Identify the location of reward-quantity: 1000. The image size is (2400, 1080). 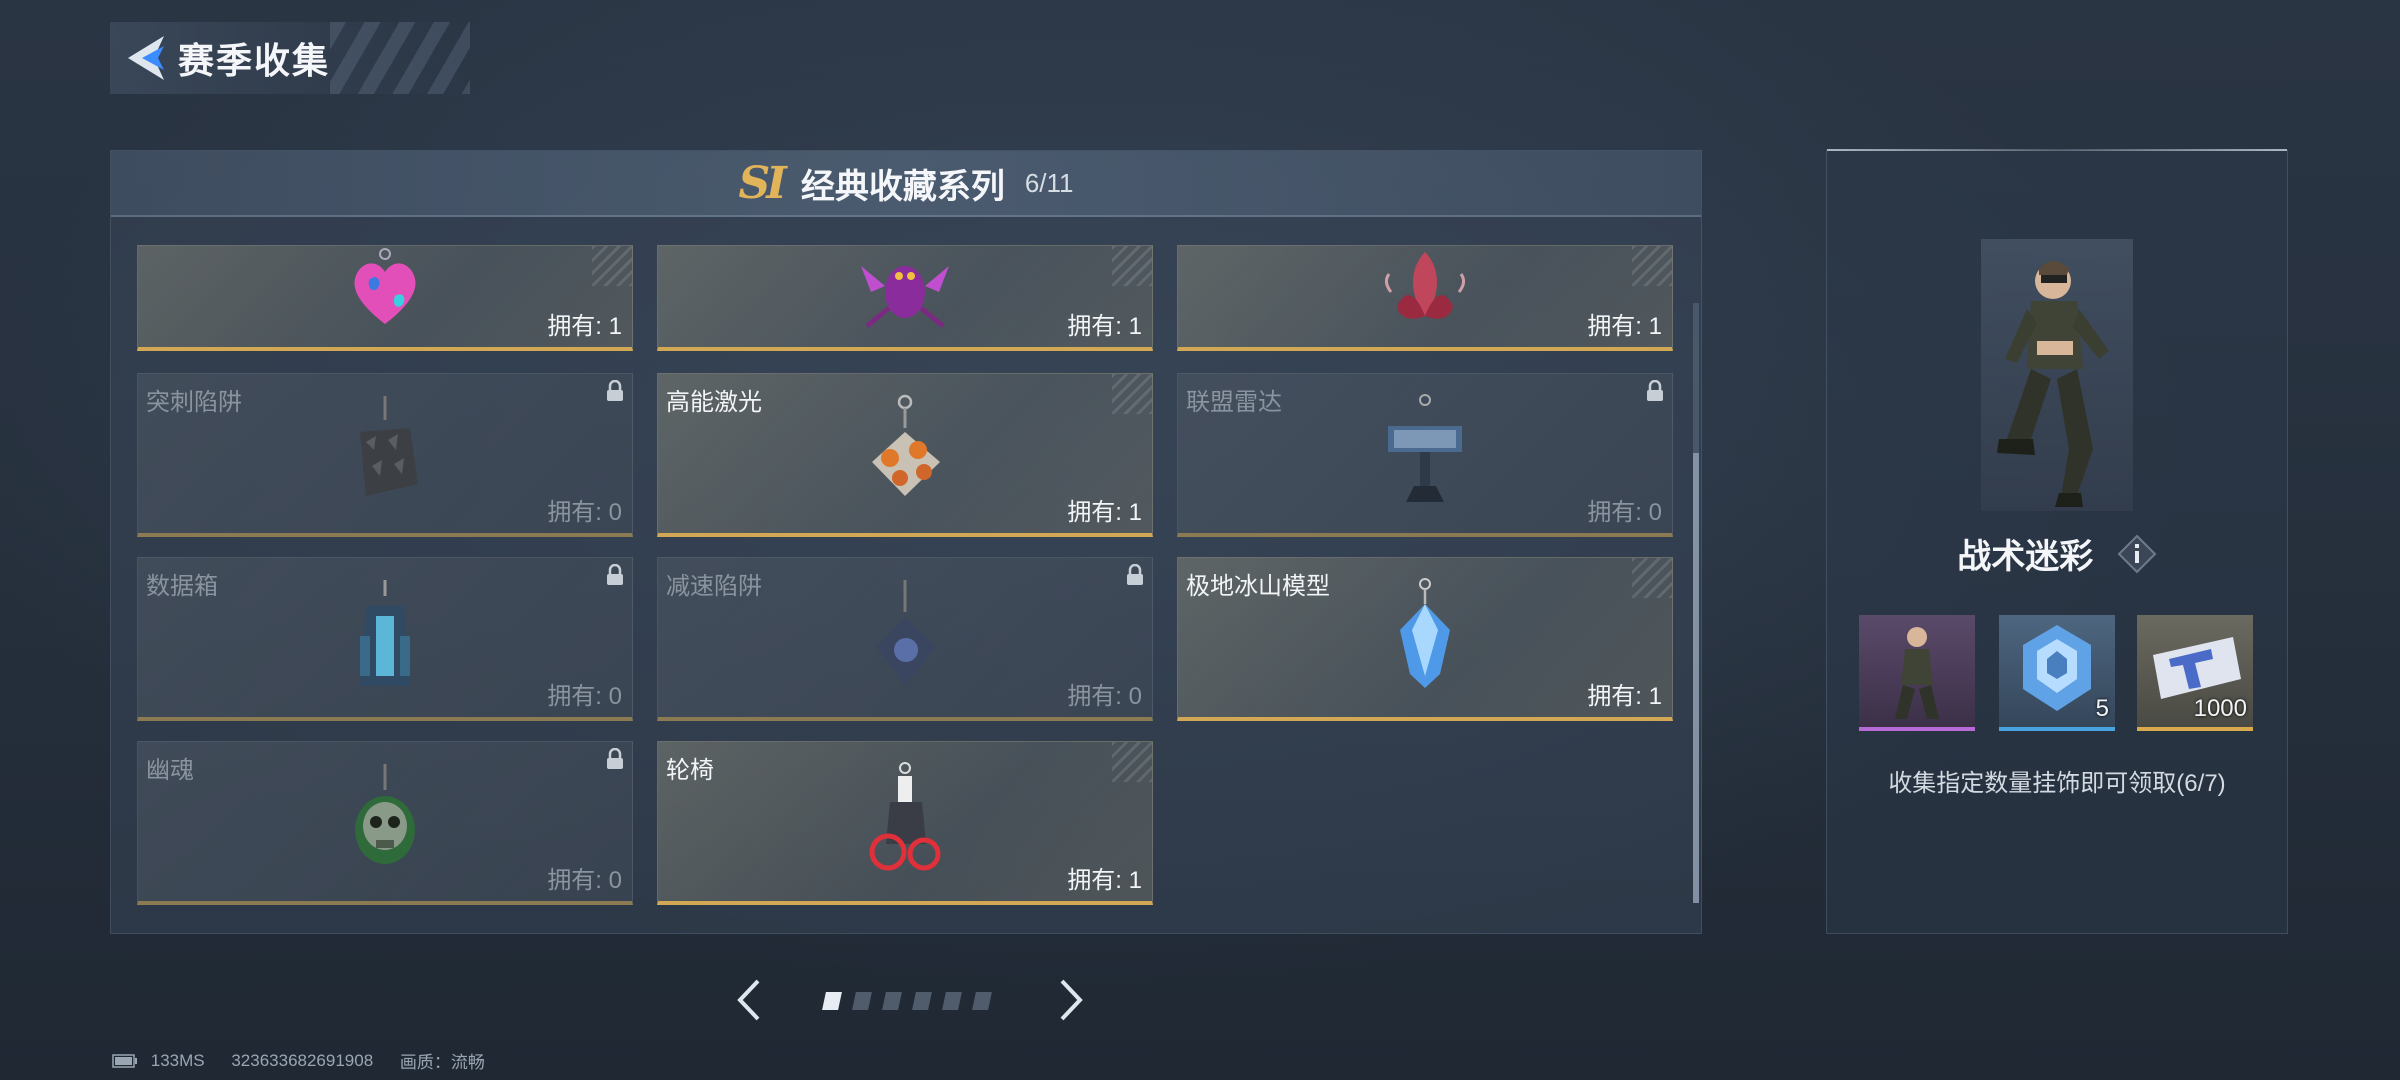
(2220, 708).